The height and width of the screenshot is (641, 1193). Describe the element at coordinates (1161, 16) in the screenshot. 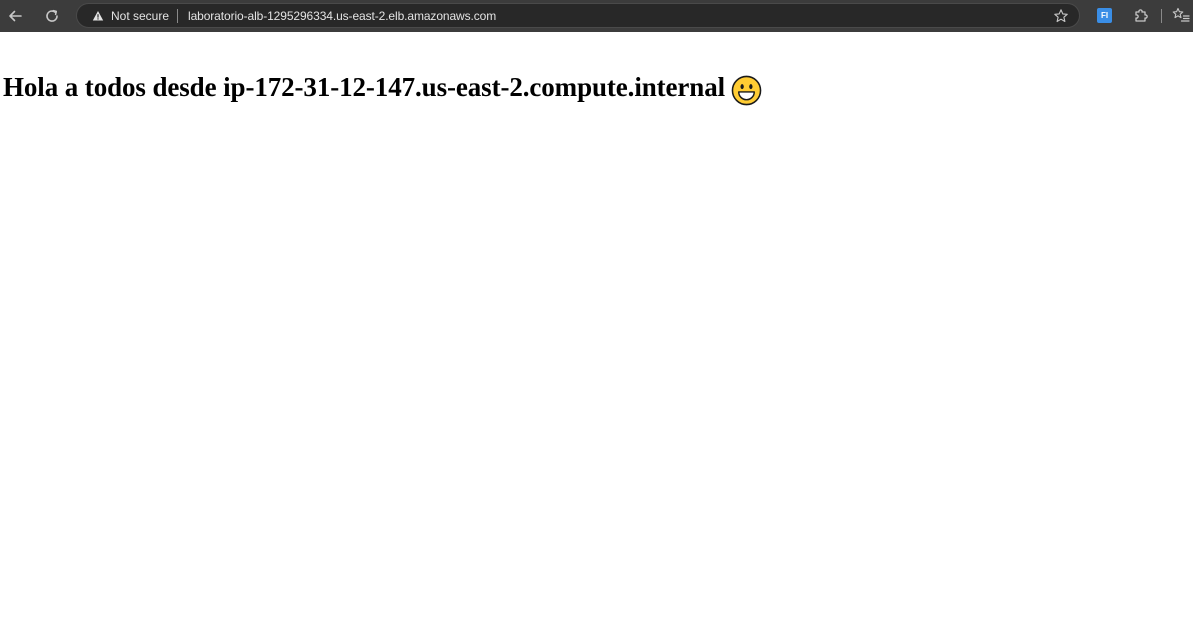

I see `toolbar-divider` at that location.